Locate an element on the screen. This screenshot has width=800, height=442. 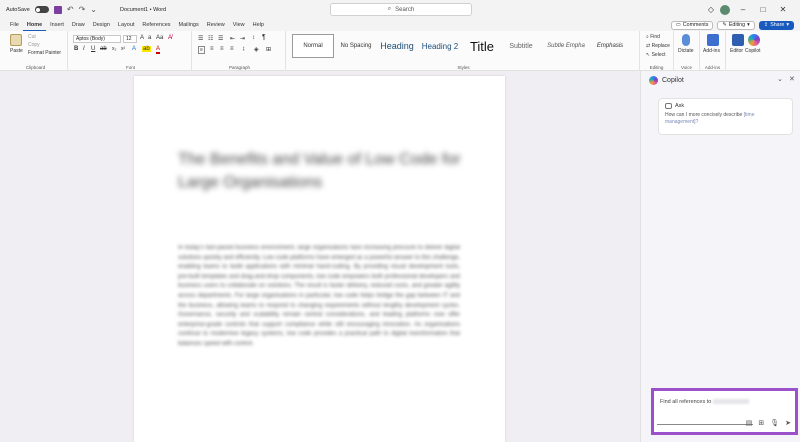
format-painter-button: Format Painter is located at coordinates (44, 53).